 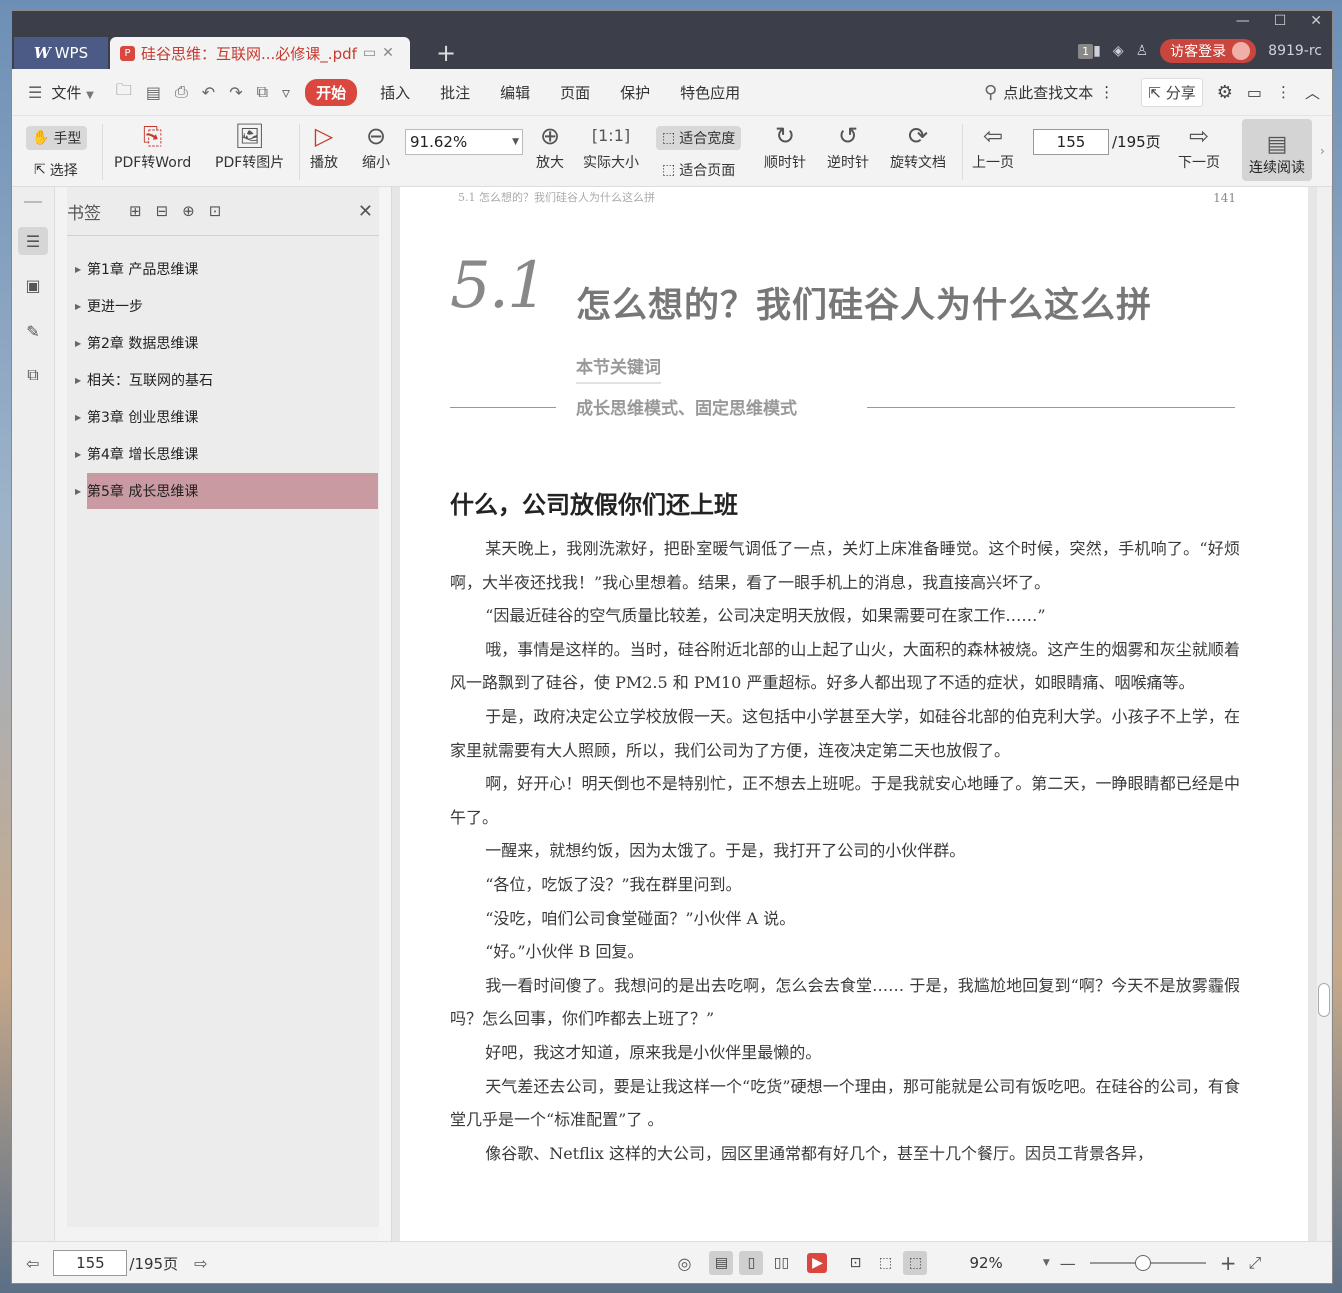 I want to click on fit-page-icon: ⬚, so click(x=885, y=1263).